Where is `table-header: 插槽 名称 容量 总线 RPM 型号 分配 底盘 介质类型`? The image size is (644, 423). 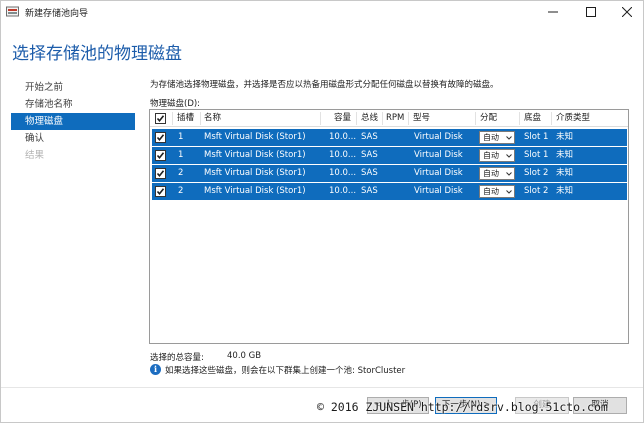 table-header: 插槽 名称 容量 总线 RPM 型号 分配 底盘 介质类型 is located at coordinates (389, 118).